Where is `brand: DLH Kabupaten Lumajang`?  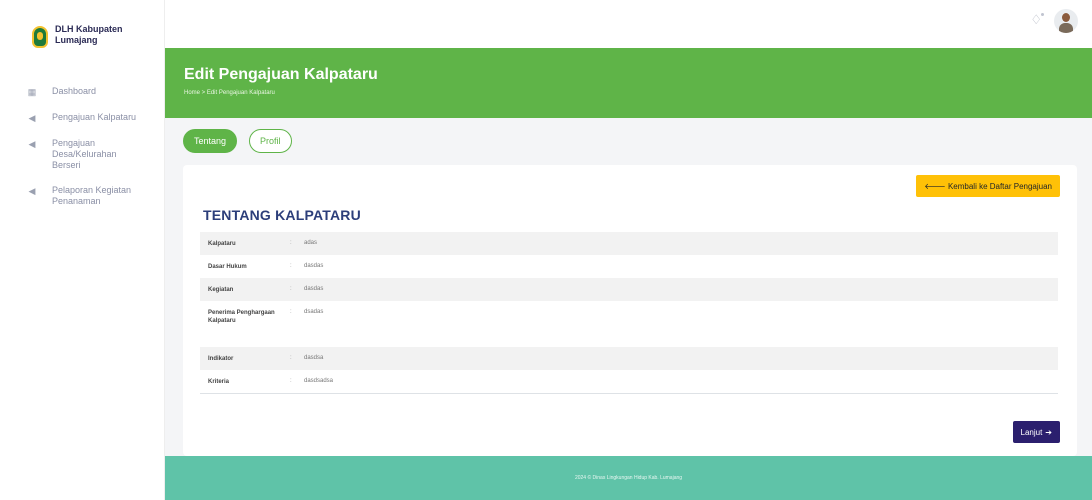
brand: DLH Kabupaten Lumajang is located at coordinates (77, 36).